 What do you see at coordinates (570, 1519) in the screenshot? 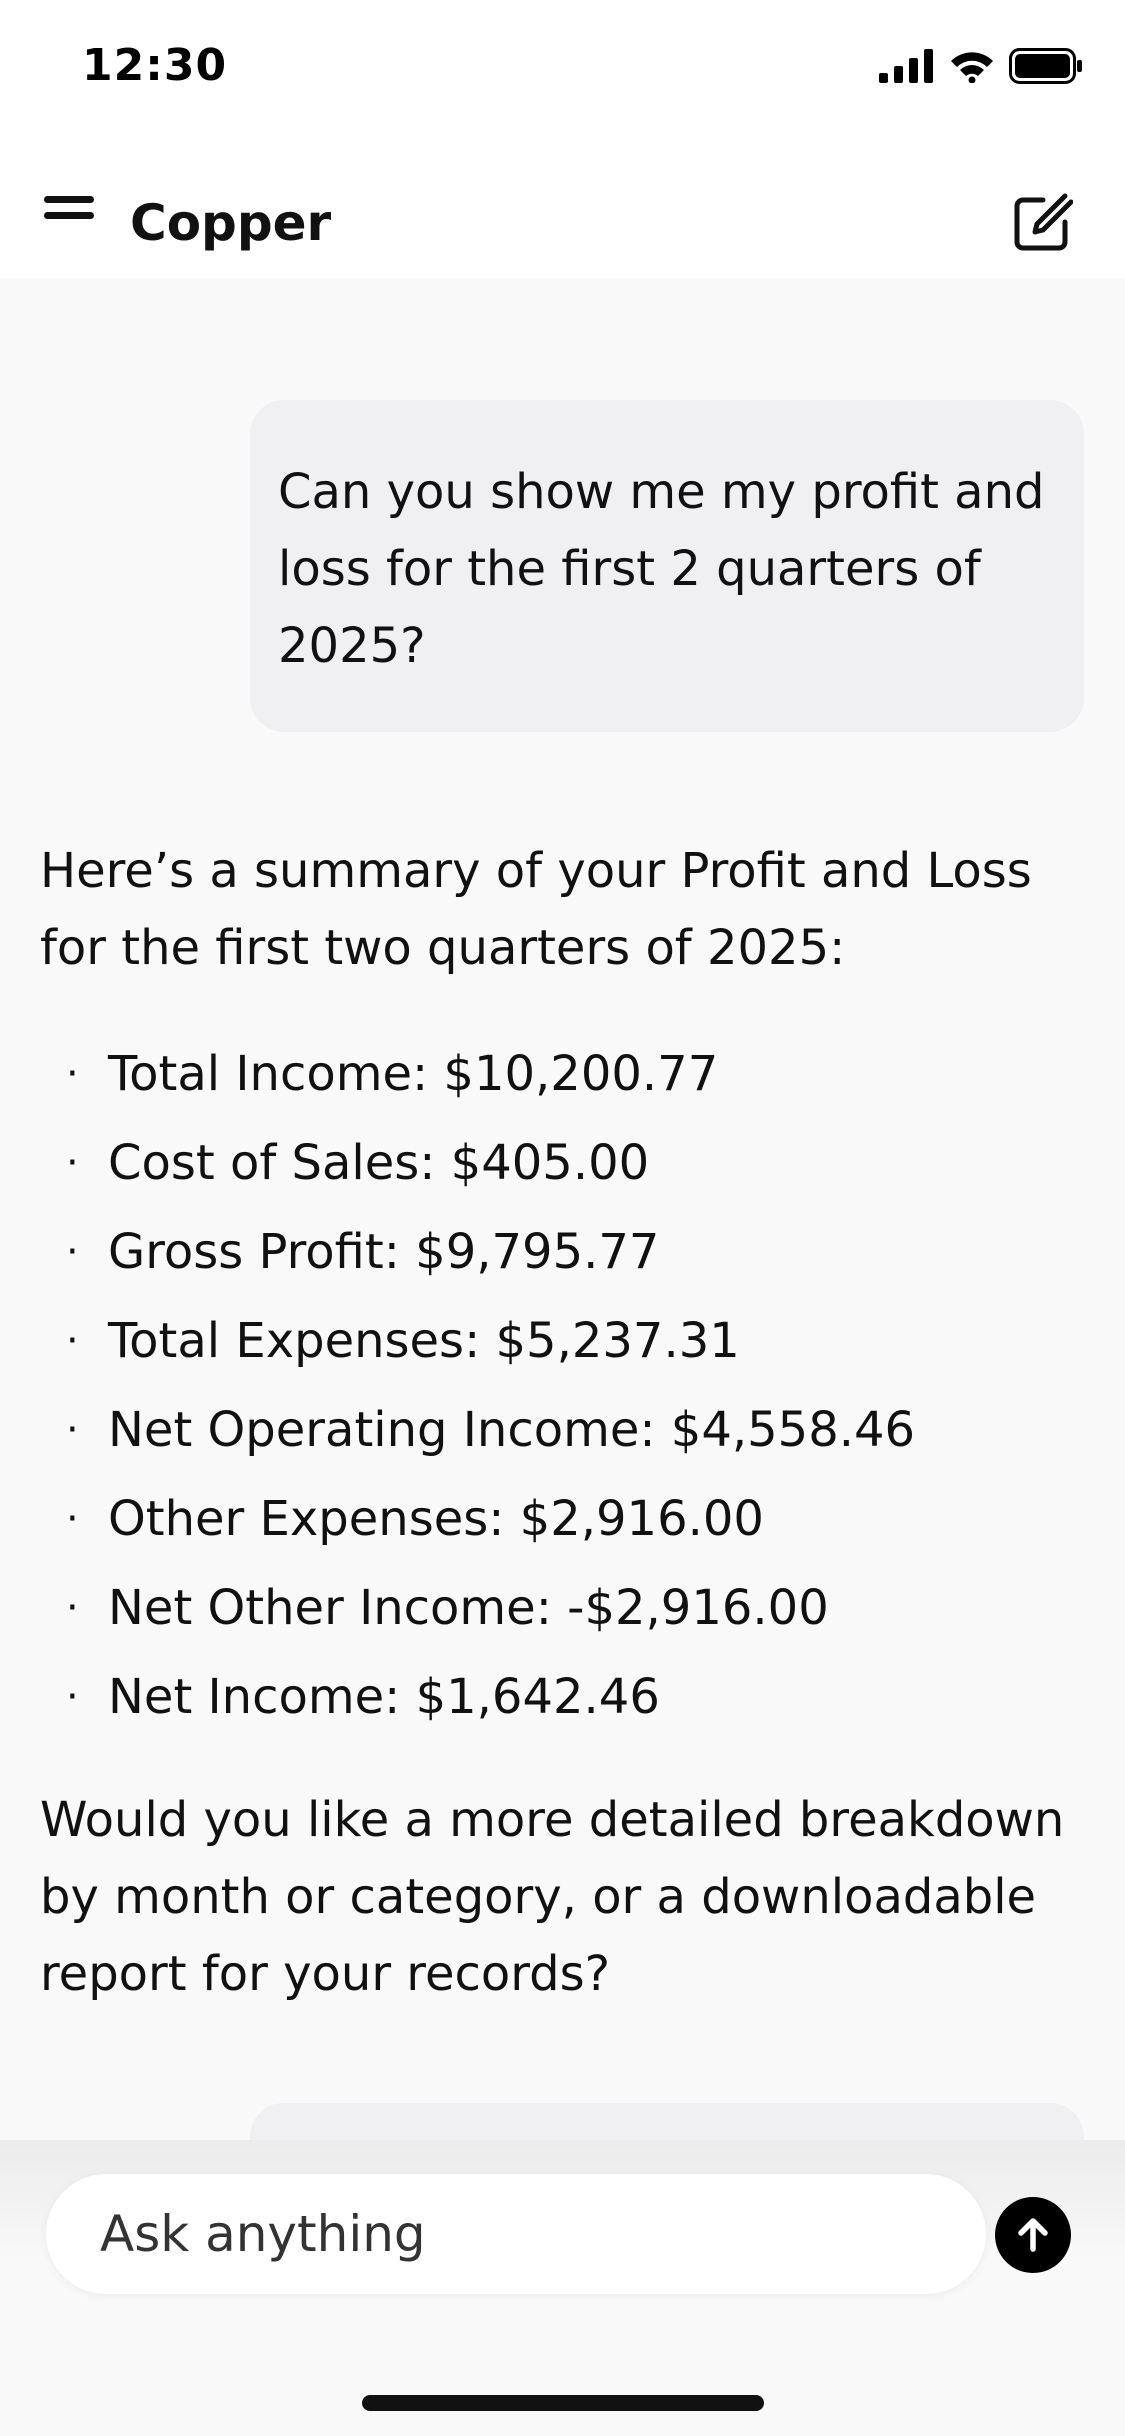
I see `list-item: · Other Expenses: $2,916.00` at bounding box center [570, 1519].